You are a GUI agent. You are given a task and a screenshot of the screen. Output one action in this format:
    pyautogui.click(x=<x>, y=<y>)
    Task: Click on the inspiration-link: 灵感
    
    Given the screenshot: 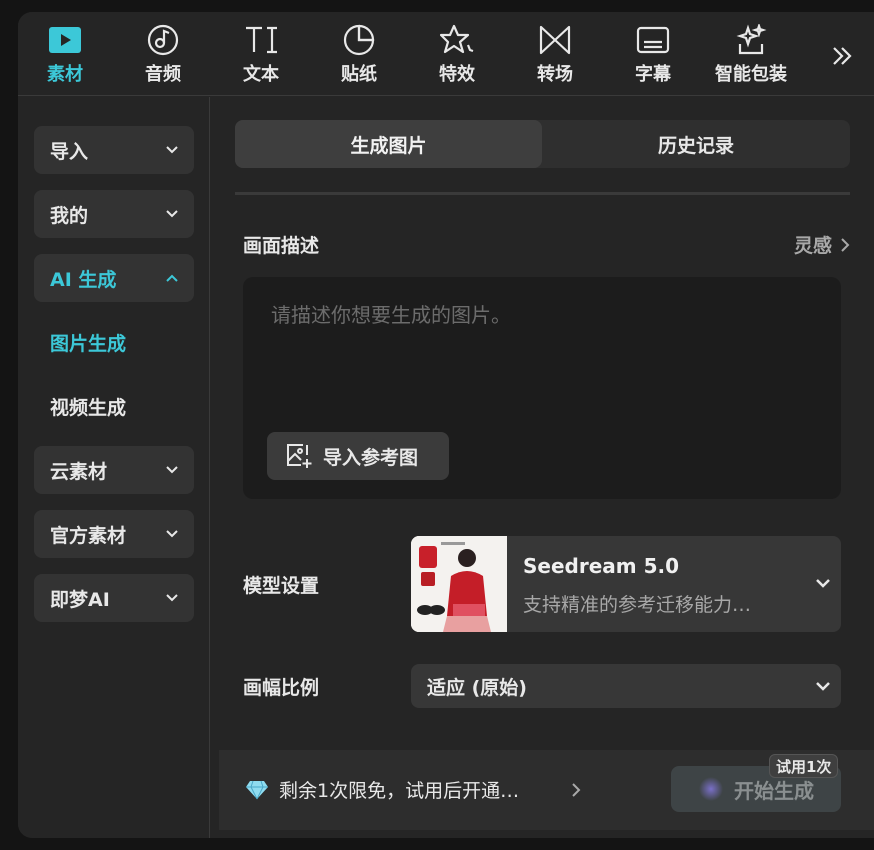 What is the action you would take?
    pyautogui.click(x=822, y=244)
    